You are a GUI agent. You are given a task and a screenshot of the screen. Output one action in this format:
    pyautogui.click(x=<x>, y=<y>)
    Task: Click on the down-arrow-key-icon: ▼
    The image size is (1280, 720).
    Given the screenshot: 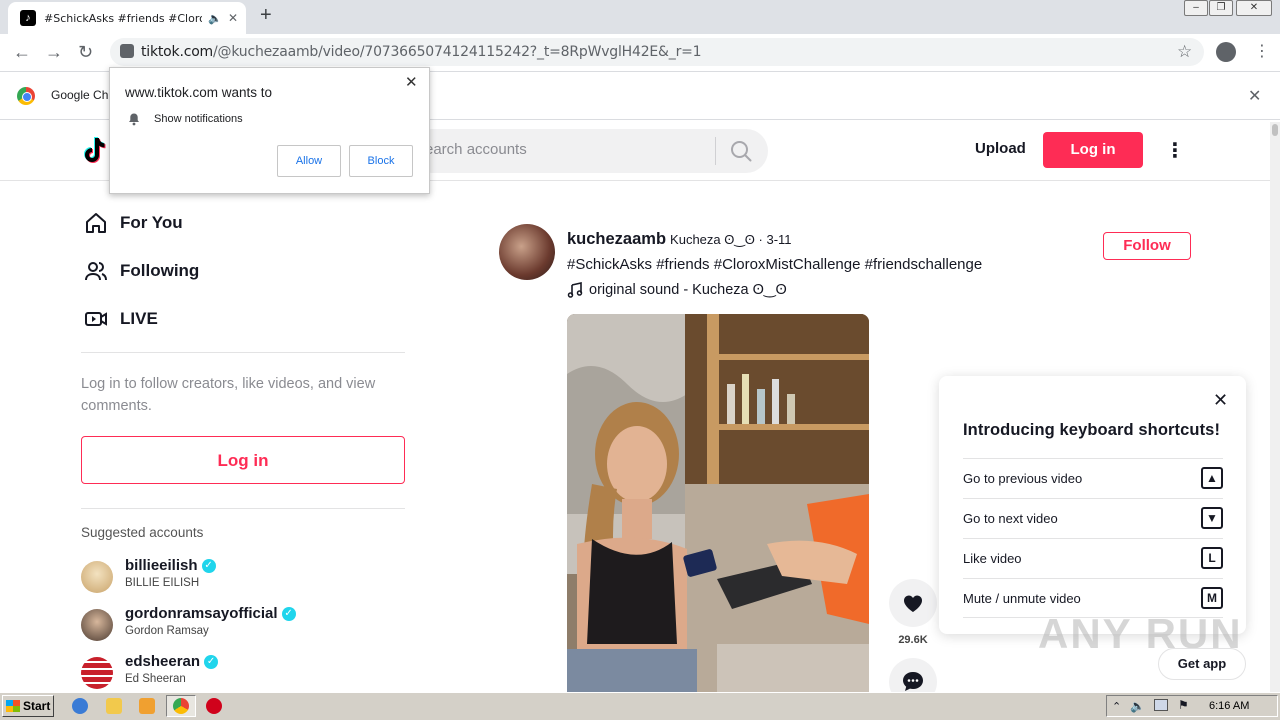 What is the action you would take?
    pyautogui.click(x=1212, y=518)
    